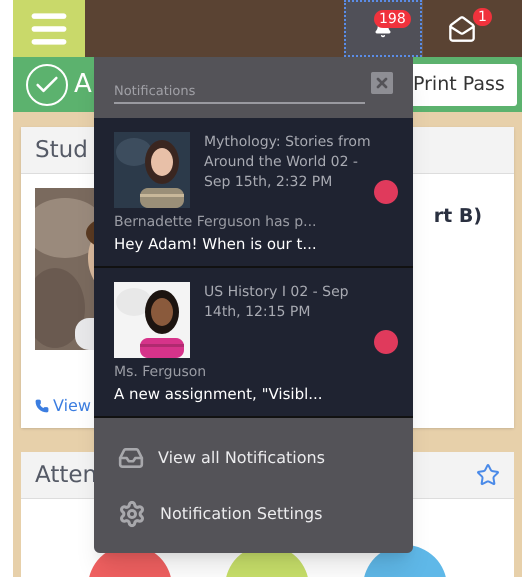  What do you see at coordinates (132, 514) in the screenshot?
I see `settings-icon` at bounding box center [132, 514].